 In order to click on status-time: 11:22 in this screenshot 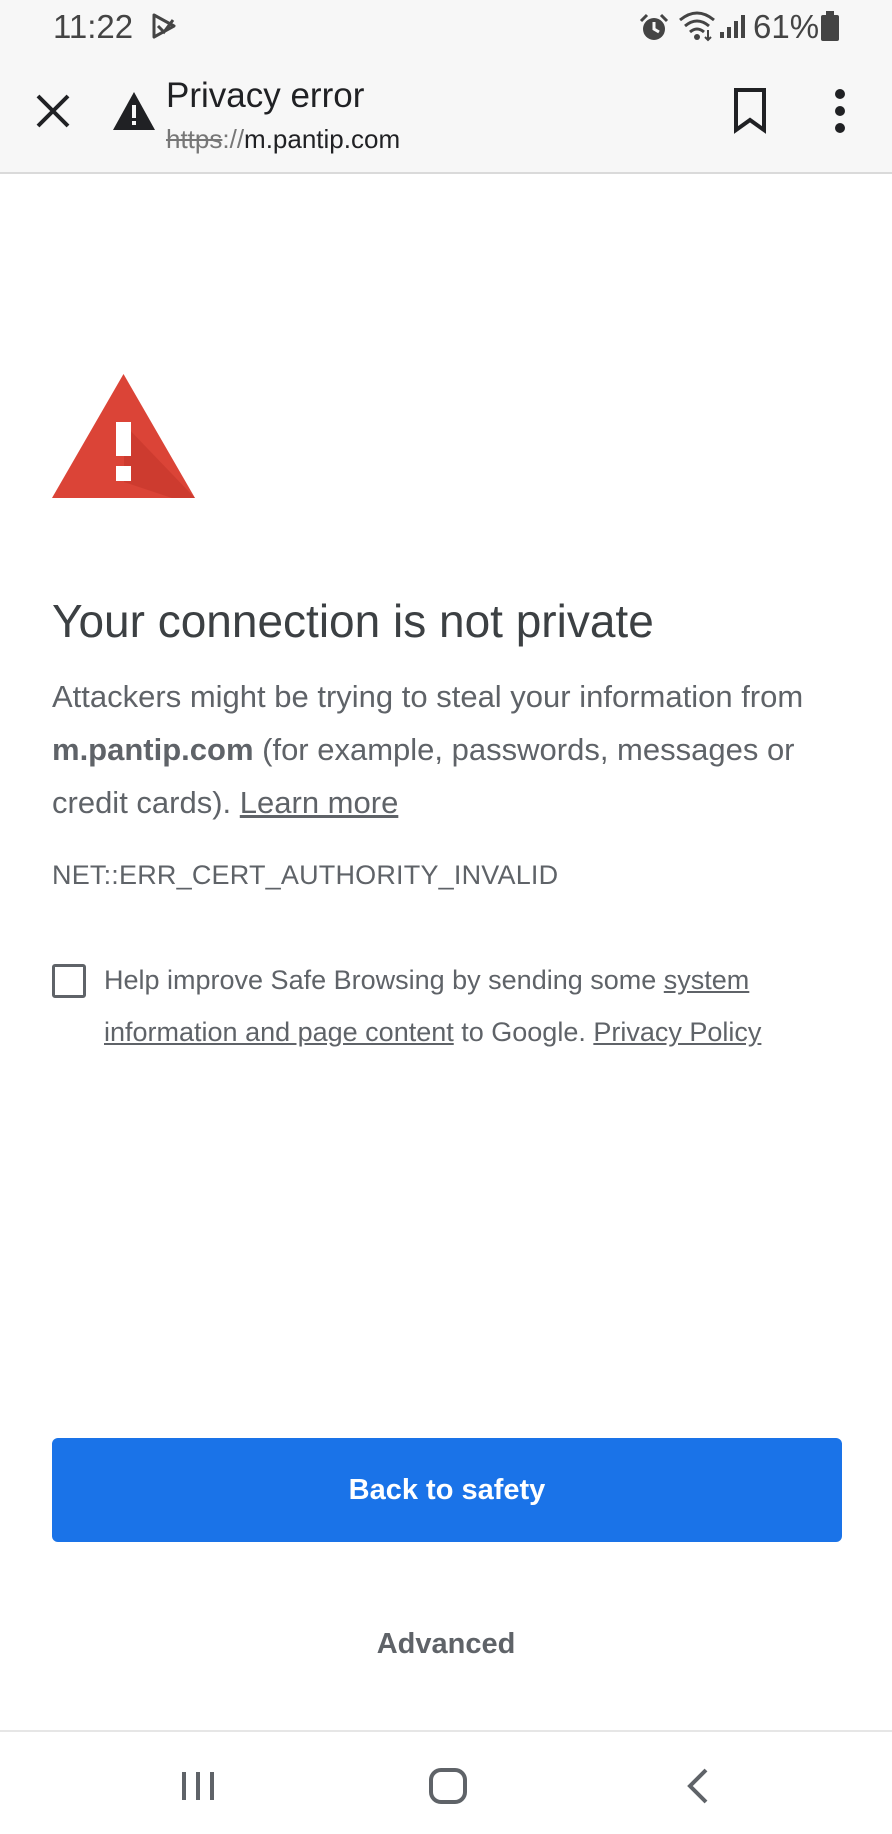, I will do `click(93, 26)`.